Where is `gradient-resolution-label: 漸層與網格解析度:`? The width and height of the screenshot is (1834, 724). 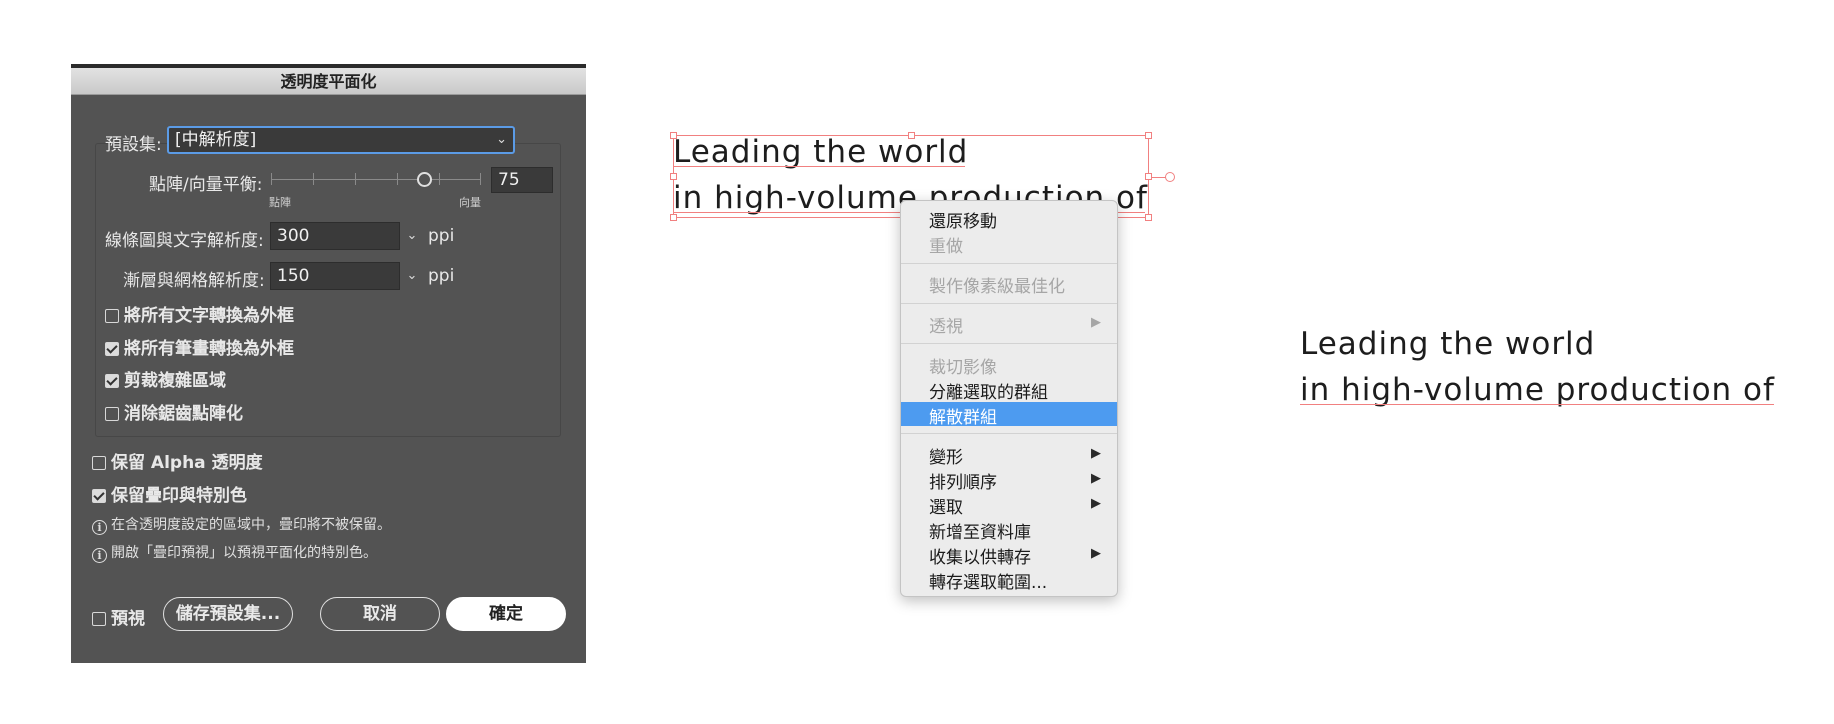
gradient-resolution-label: 漸層與網格解析度: is located at coordinates (194, 281).